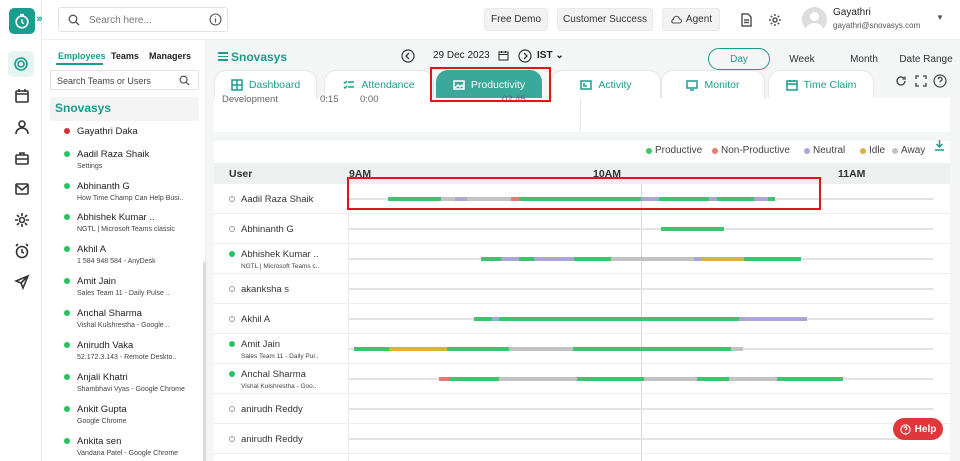 The width and height of the screenshot is (960, 461). What do you see at coordinates (606, 84) in the screenshot?
I see `tab-activity: Activity` at bounding box center [606, 84].